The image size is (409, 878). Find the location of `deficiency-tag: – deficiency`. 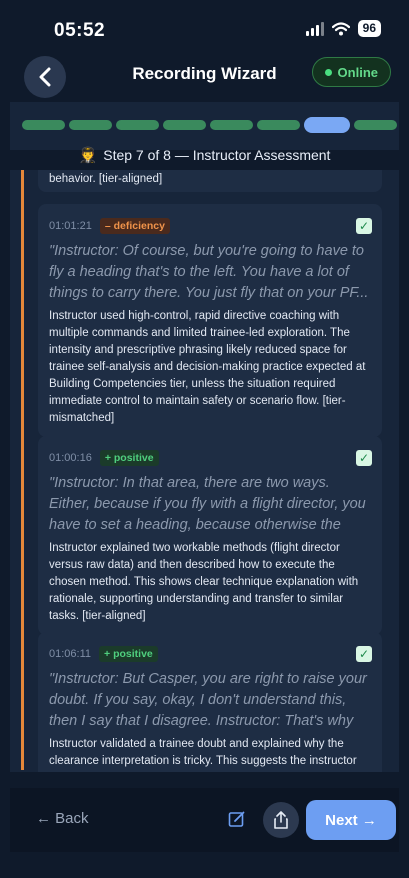

deficiency-tag: – deficiency is located at coordinates (134, 226).